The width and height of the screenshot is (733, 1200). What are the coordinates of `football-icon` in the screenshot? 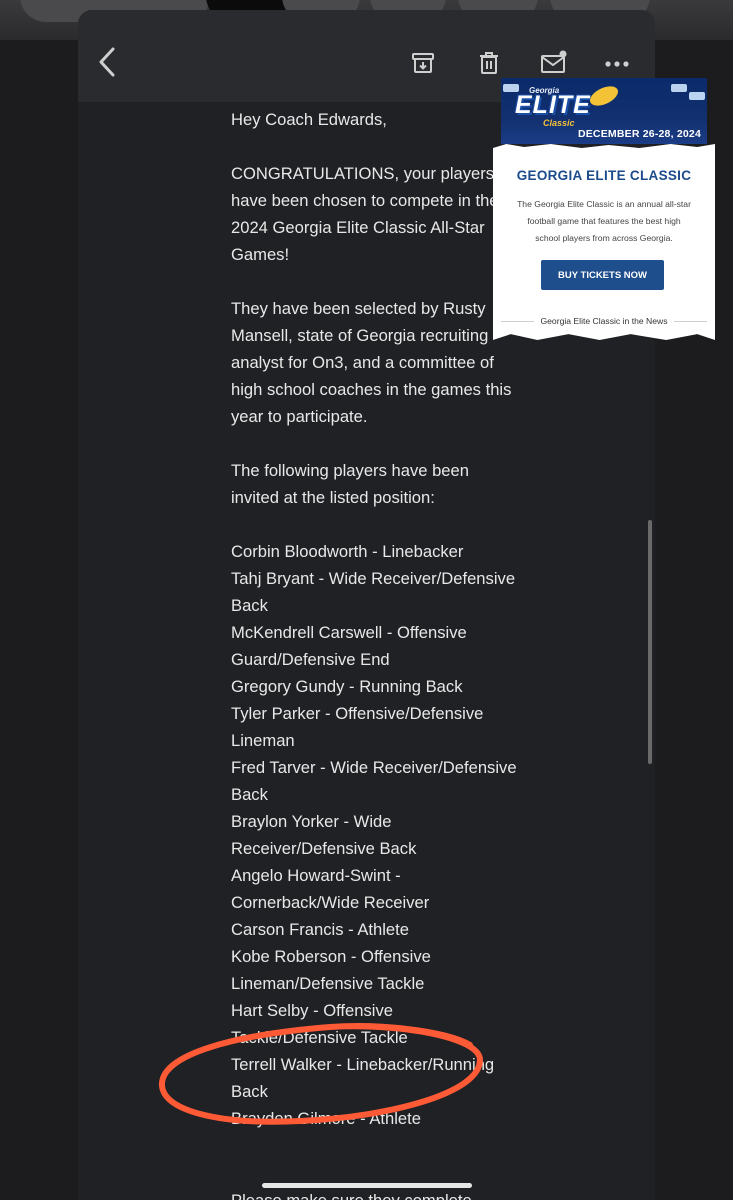 It's located at (604, 96).